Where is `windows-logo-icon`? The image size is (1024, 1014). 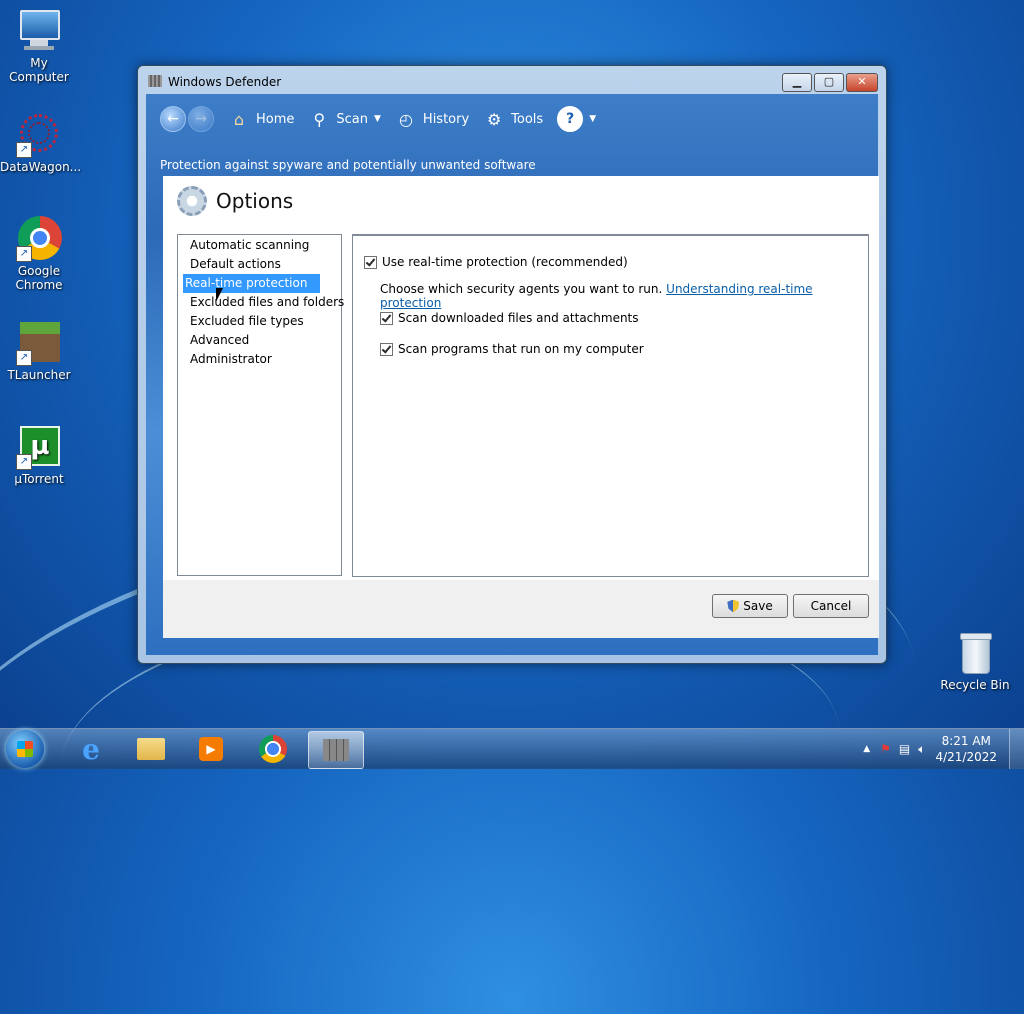 windows-logo-icon is located at coordinates (25, 749).